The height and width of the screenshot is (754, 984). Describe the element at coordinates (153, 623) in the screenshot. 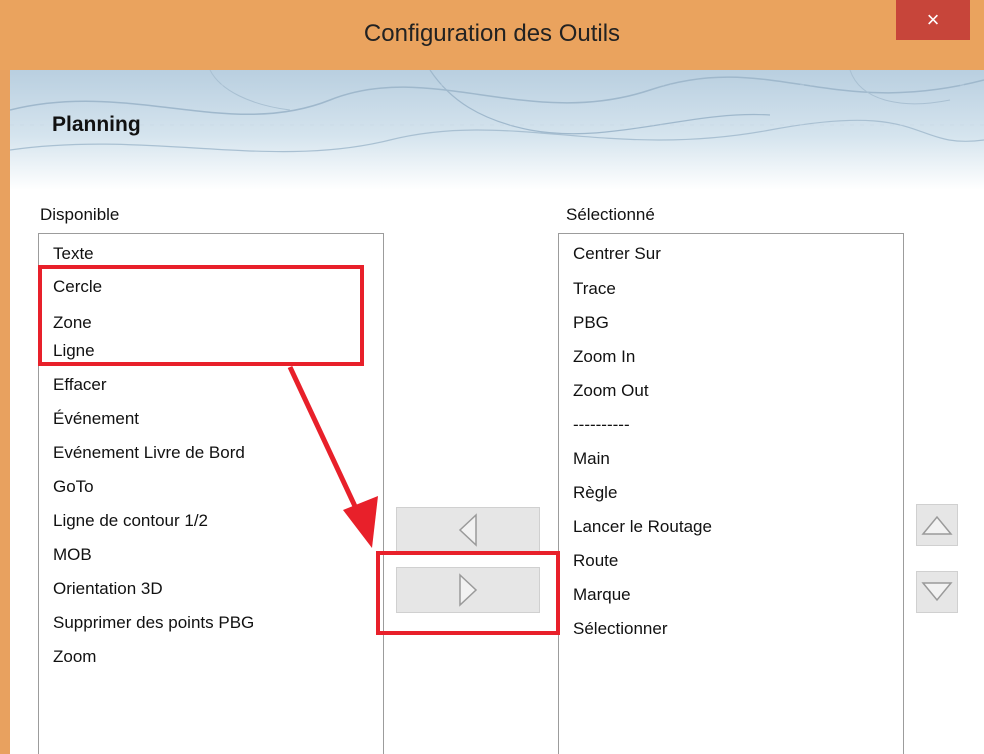

I see `list-item: Supprimer des points PBG` at that location.